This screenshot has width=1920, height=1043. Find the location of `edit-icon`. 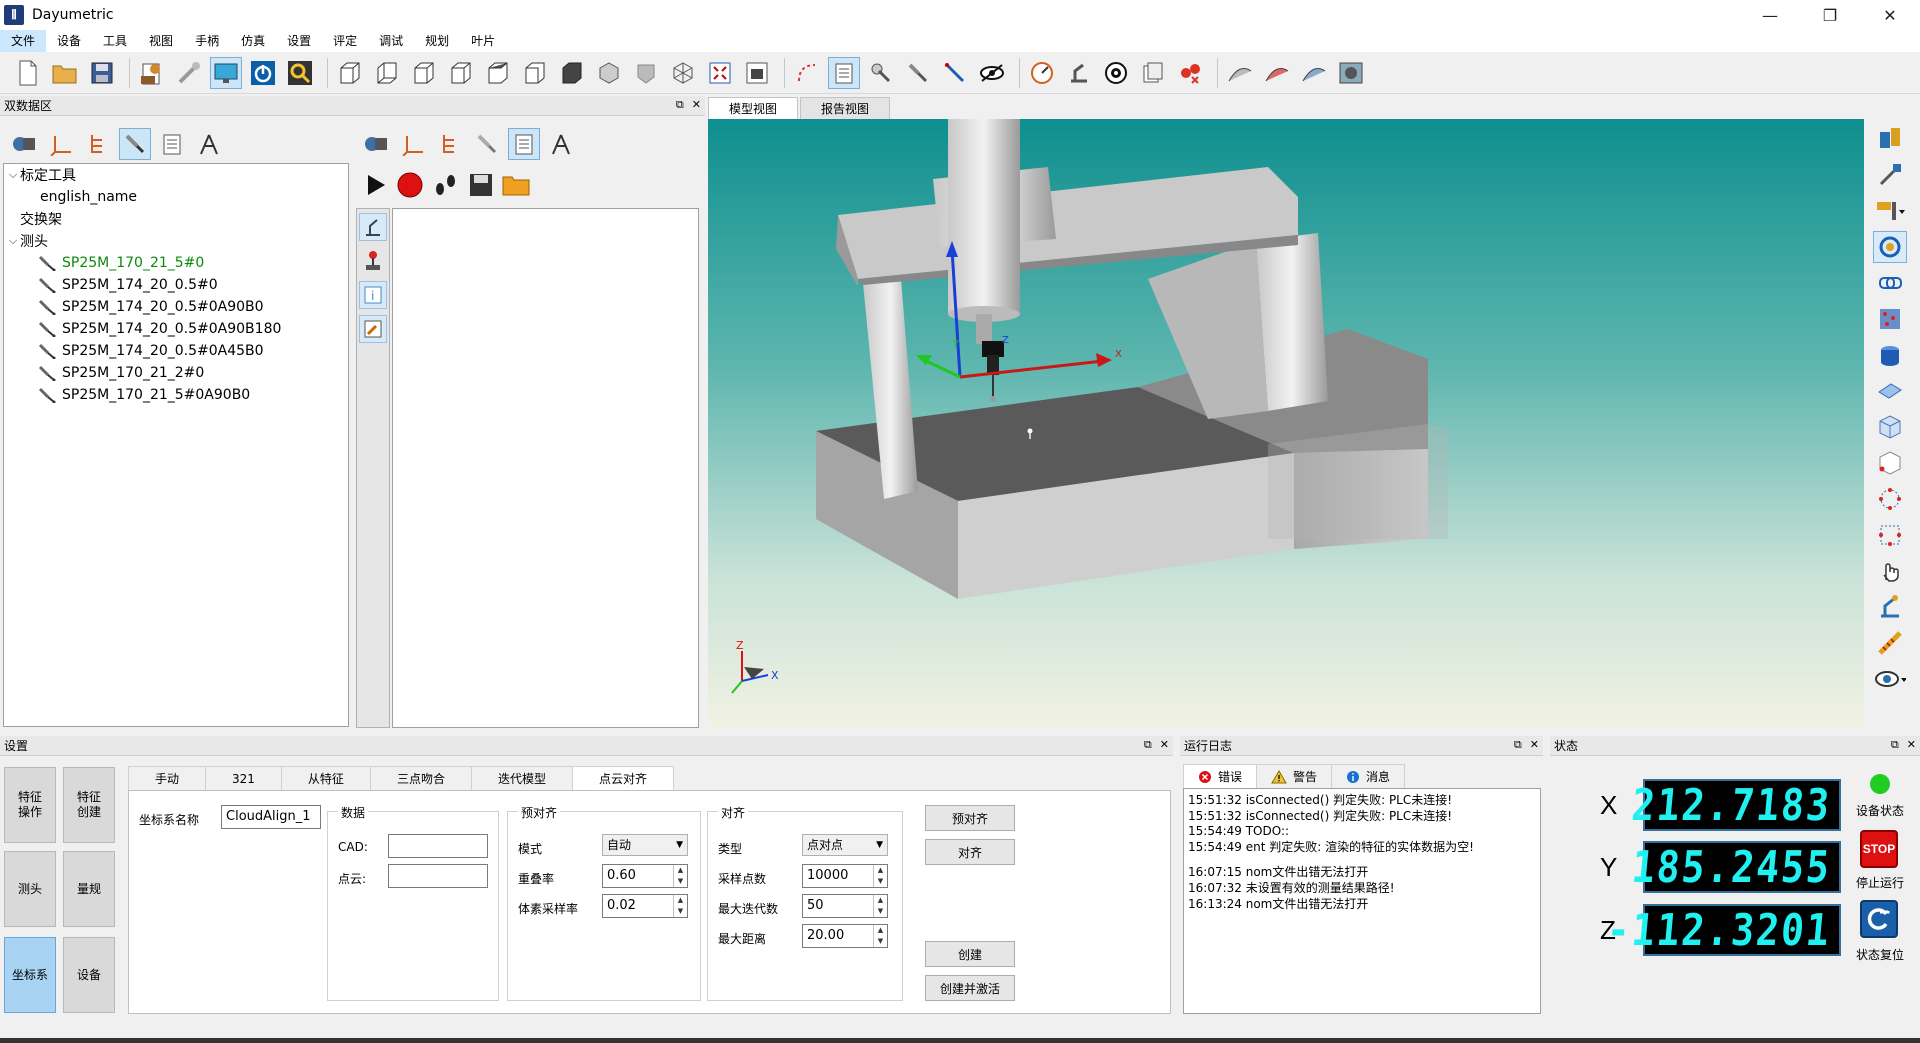

edit-icon is located at coordinates (373, 329).